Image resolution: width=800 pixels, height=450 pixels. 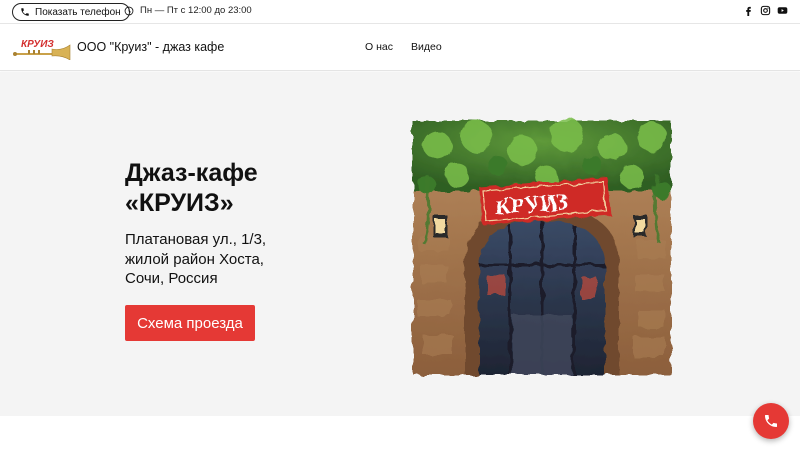 What do you see at coordinates (196, 10) in the screenshot?
I see `working-hours-text: Пн — Пт с 12:00 до 23:00` at bounding box center [196, 10].